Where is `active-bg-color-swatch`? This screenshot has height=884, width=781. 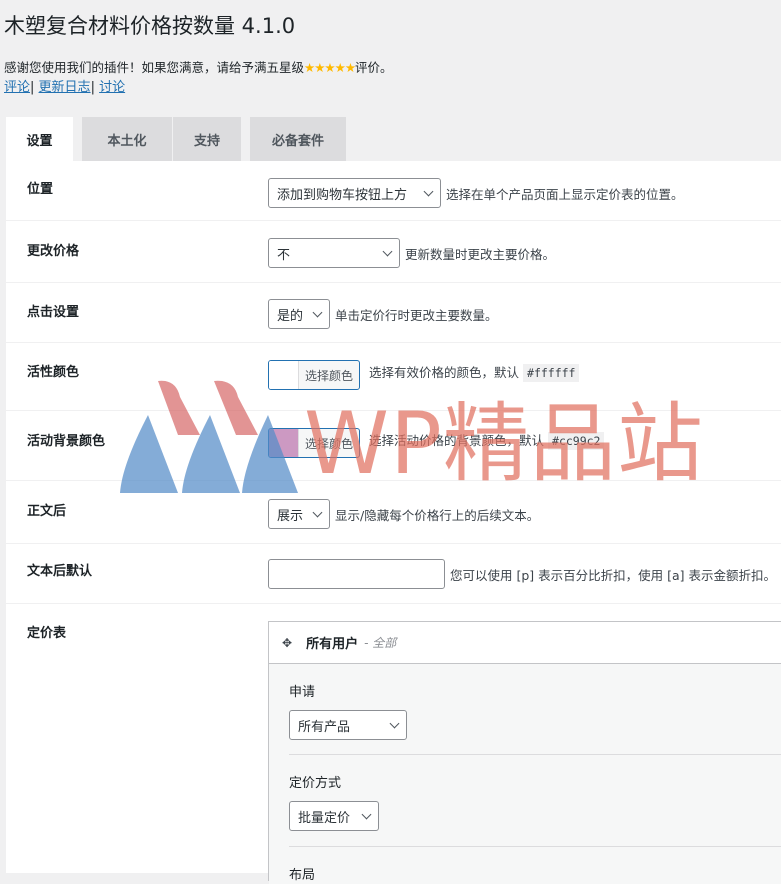
active-bg-color-swatch is located at coordinates (284, 443).